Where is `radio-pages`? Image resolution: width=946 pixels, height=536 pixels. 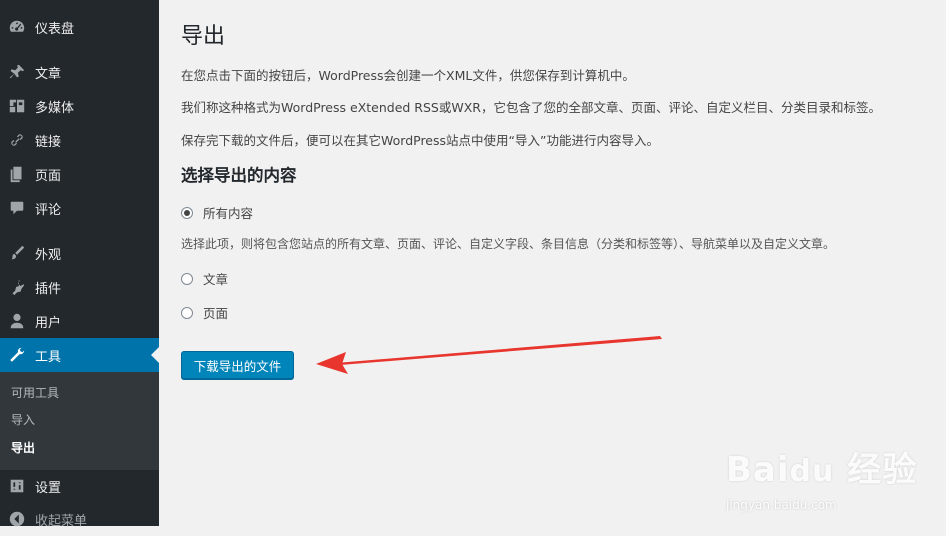
radio-pages is located at coordinates (187, 312).